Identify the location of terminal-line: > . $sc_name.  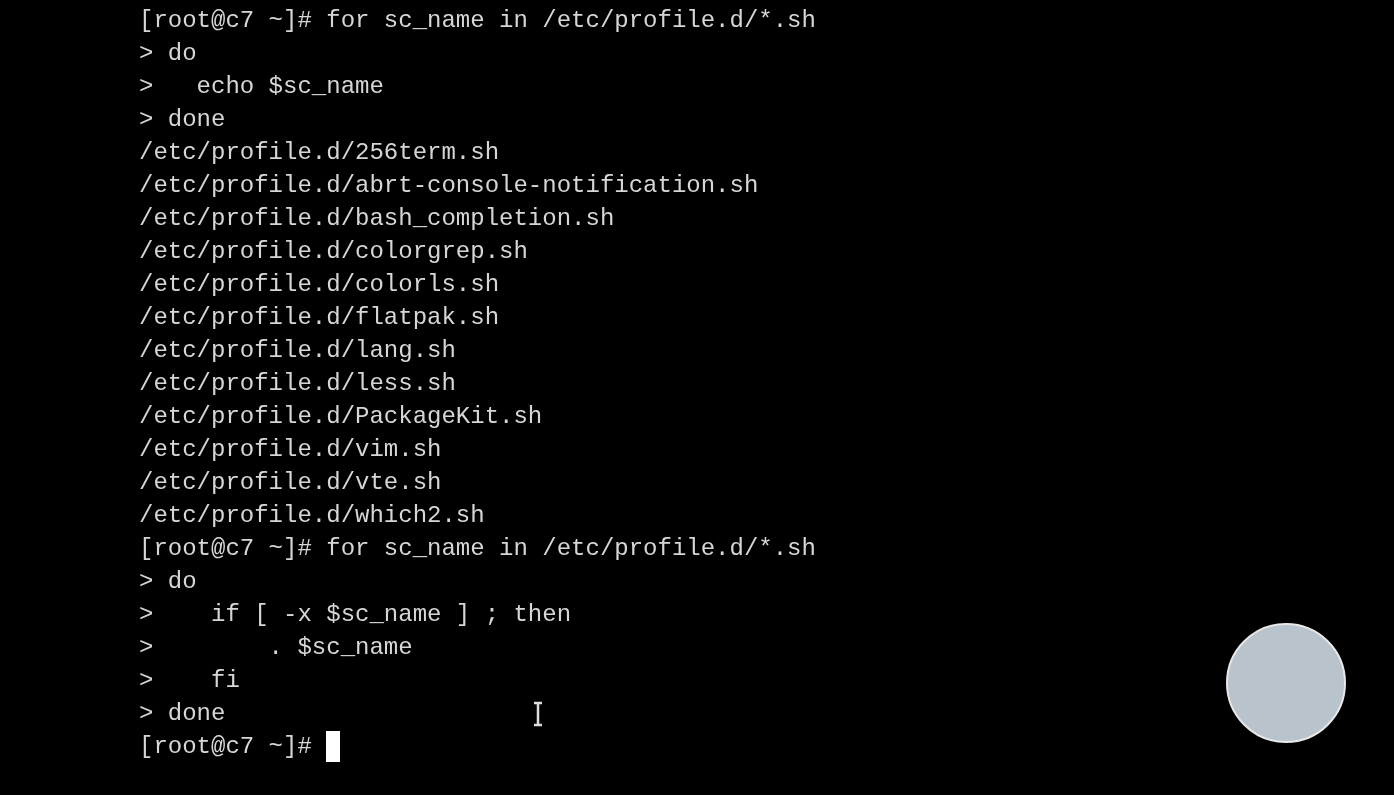
(276, 648).